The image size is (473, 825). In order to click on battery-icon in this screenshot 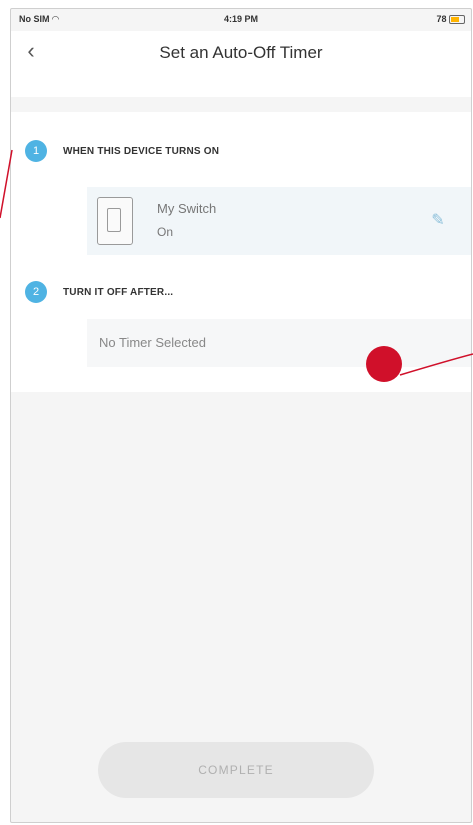, I will do `click(457, 20)`.